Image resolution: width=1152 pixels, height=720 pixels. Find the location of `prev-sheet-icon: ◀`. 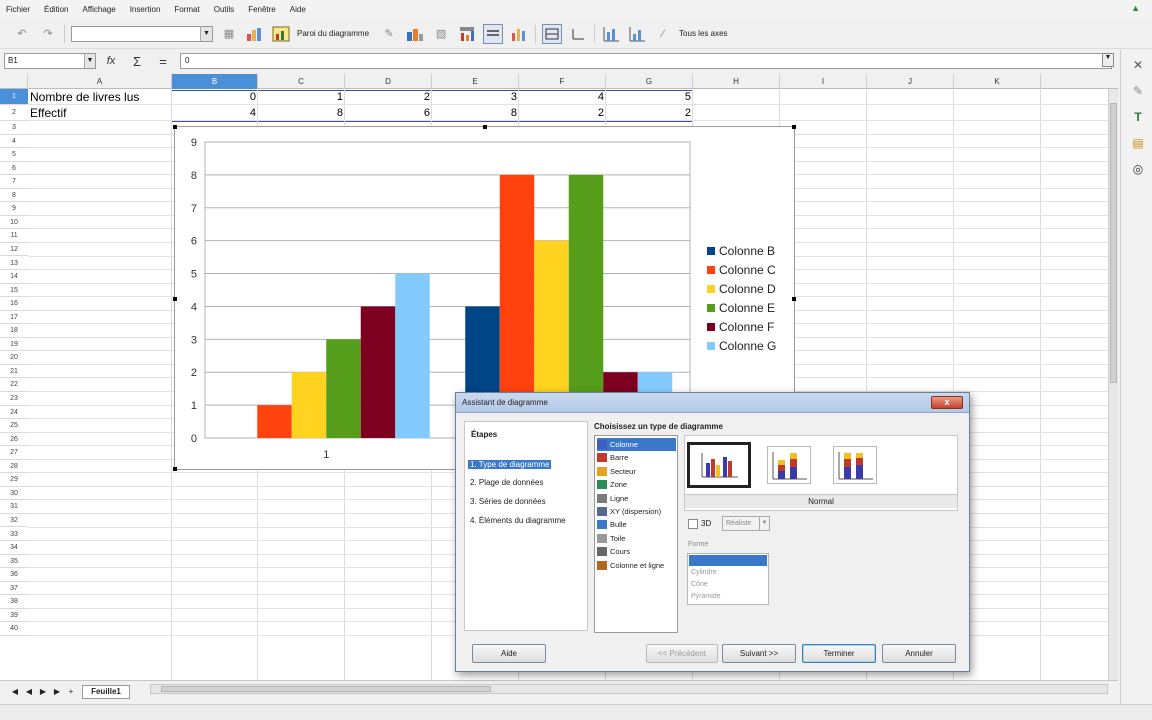

prev-sheet-icon: ◀ is located at coordinates (29, 692).